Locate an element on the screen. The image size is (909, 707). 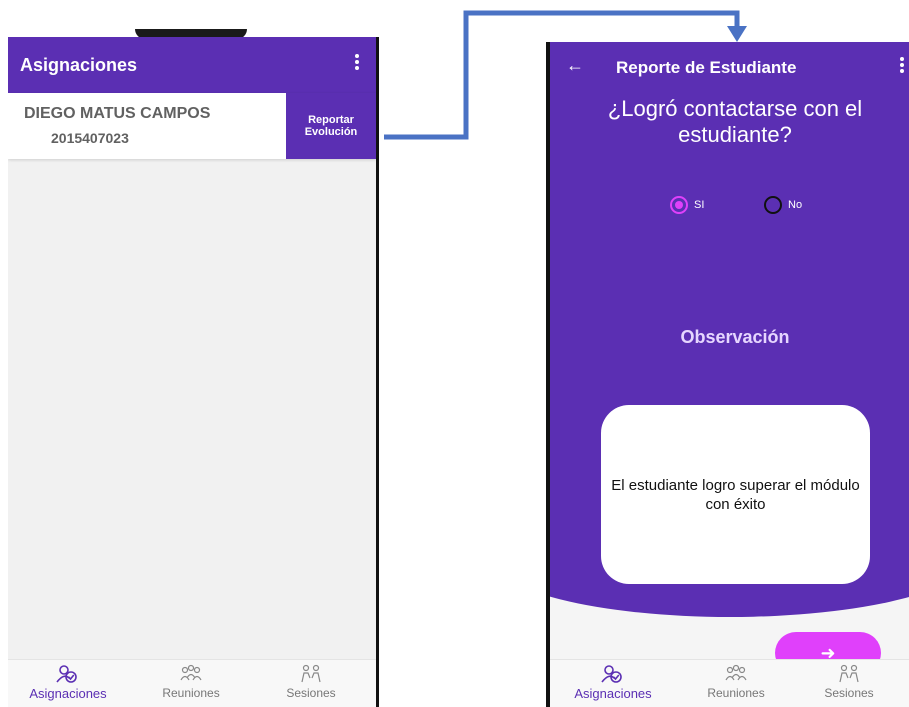
radio-label: SI is located at coordinates (699, 205).